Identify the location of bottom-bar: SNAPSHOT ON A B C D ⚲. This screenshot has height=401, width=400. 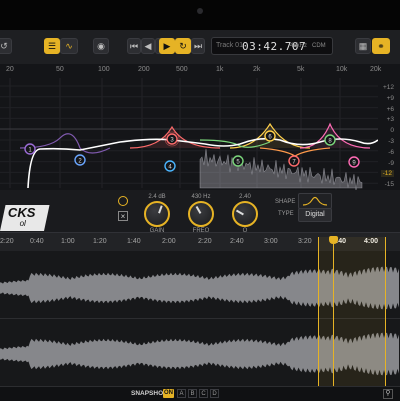
(200, 393).